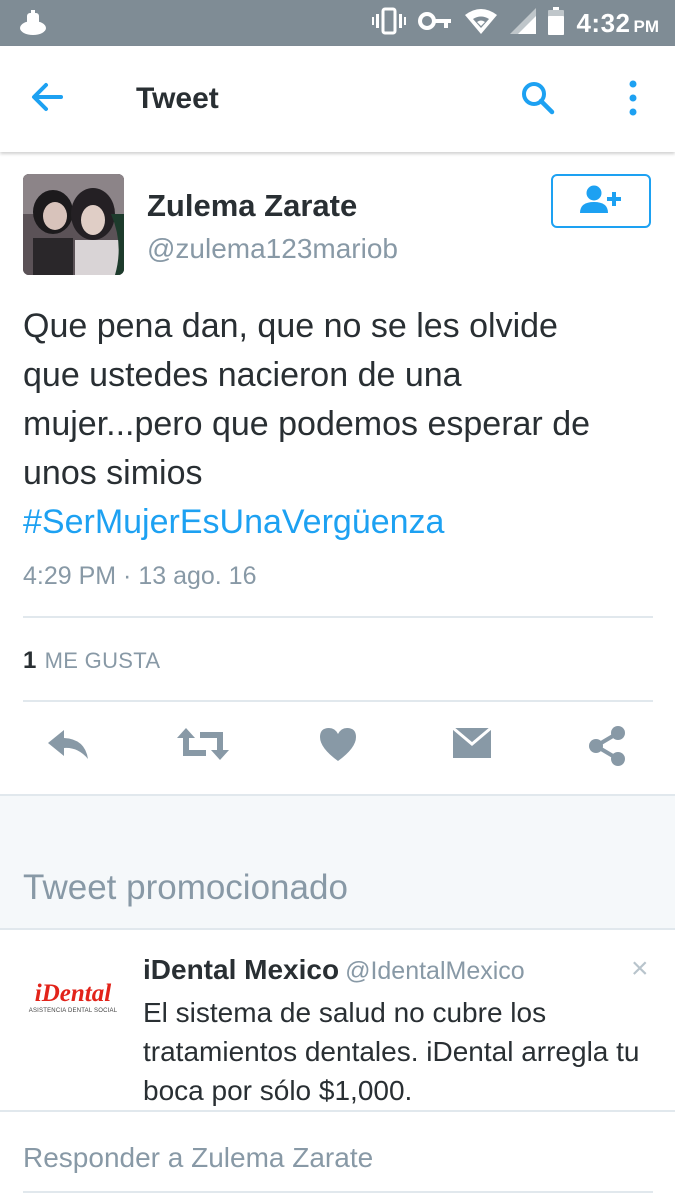 This screenshot has height=1200, width=675. What do you see at coordinates (113, 473) in the screenshot?
I see `tweet-text-line: unos simios` at bounding box center [113, 473].